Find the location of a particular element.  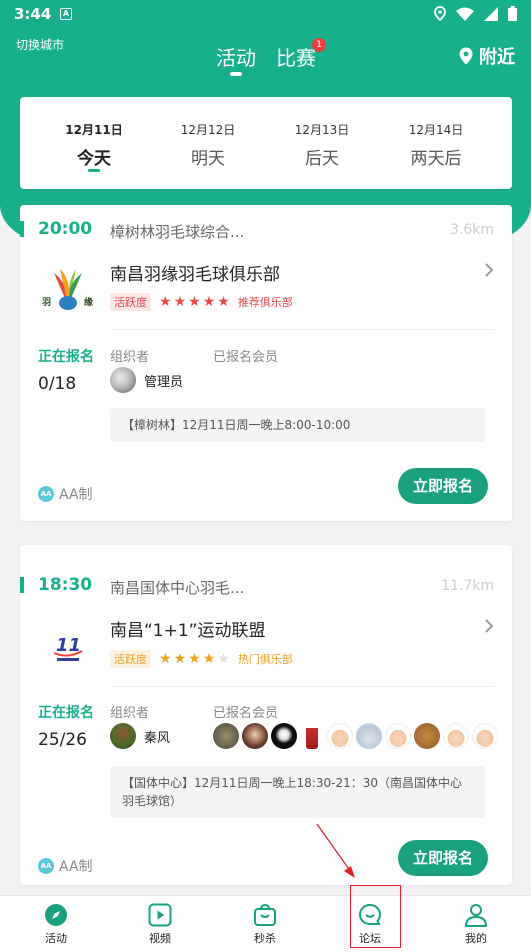

recommend-tag: 热门俱乐部 is located at coordinates (265, 659).